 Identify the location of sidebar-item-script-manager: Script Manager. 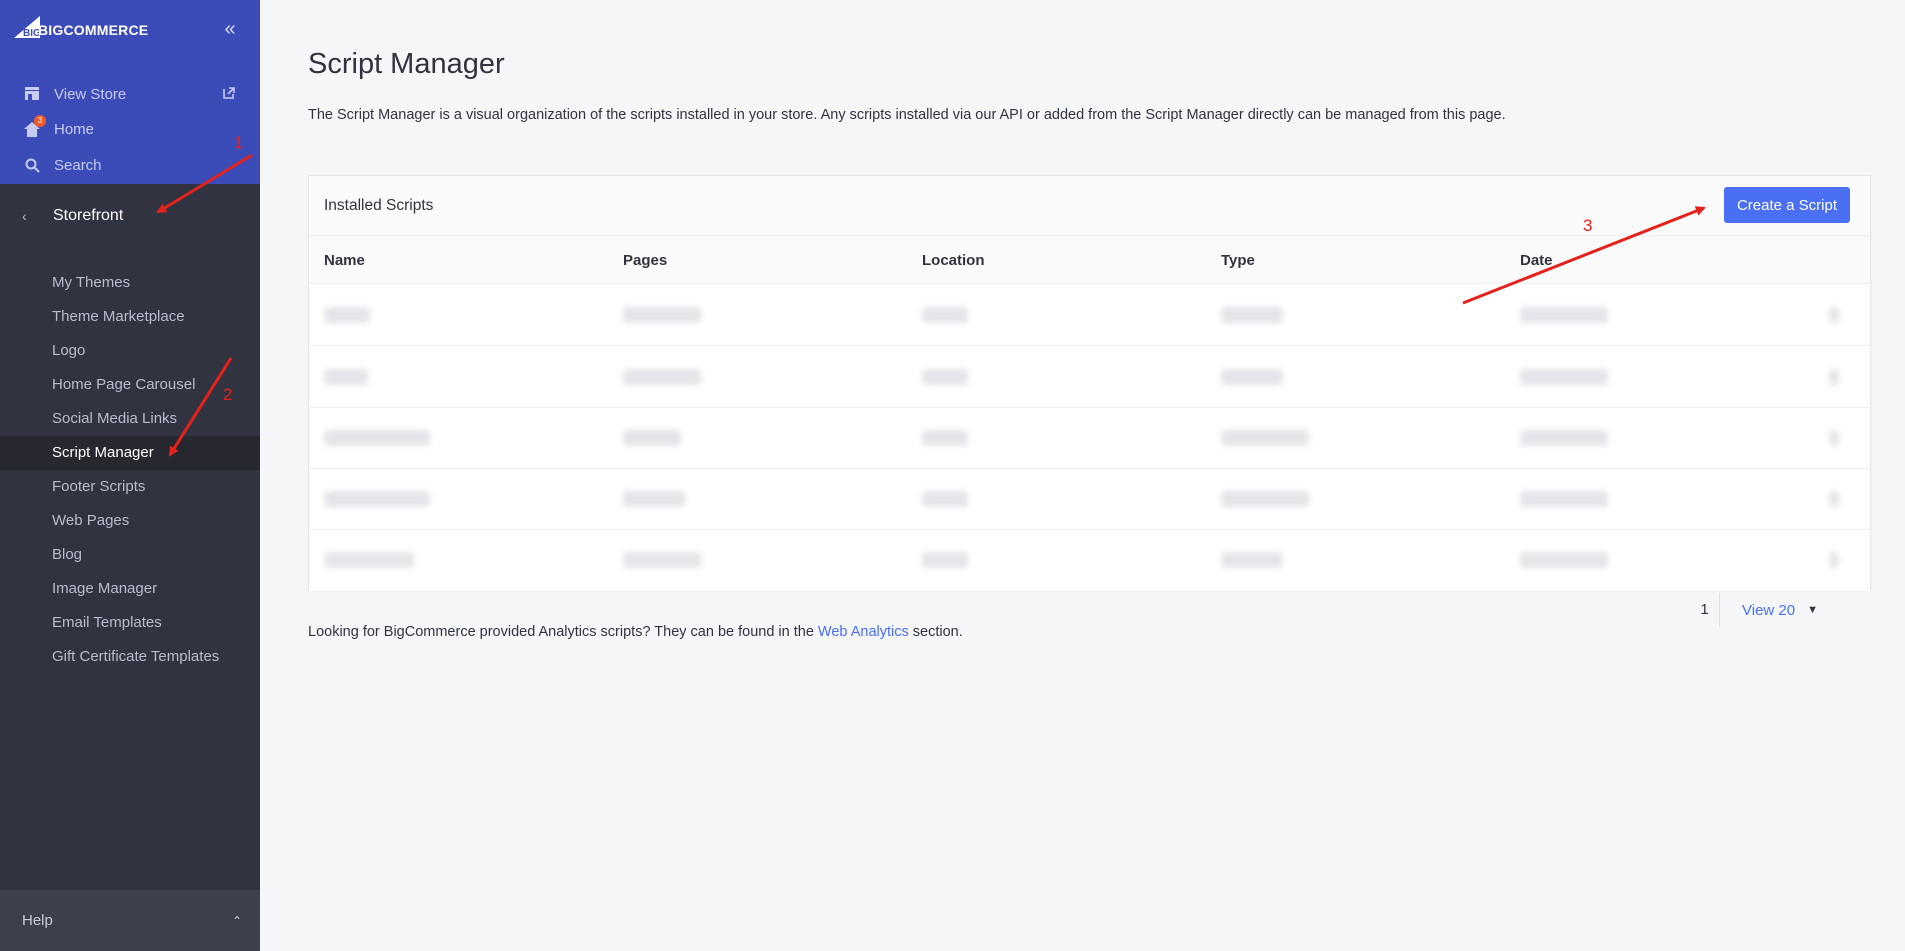
(130, 453).